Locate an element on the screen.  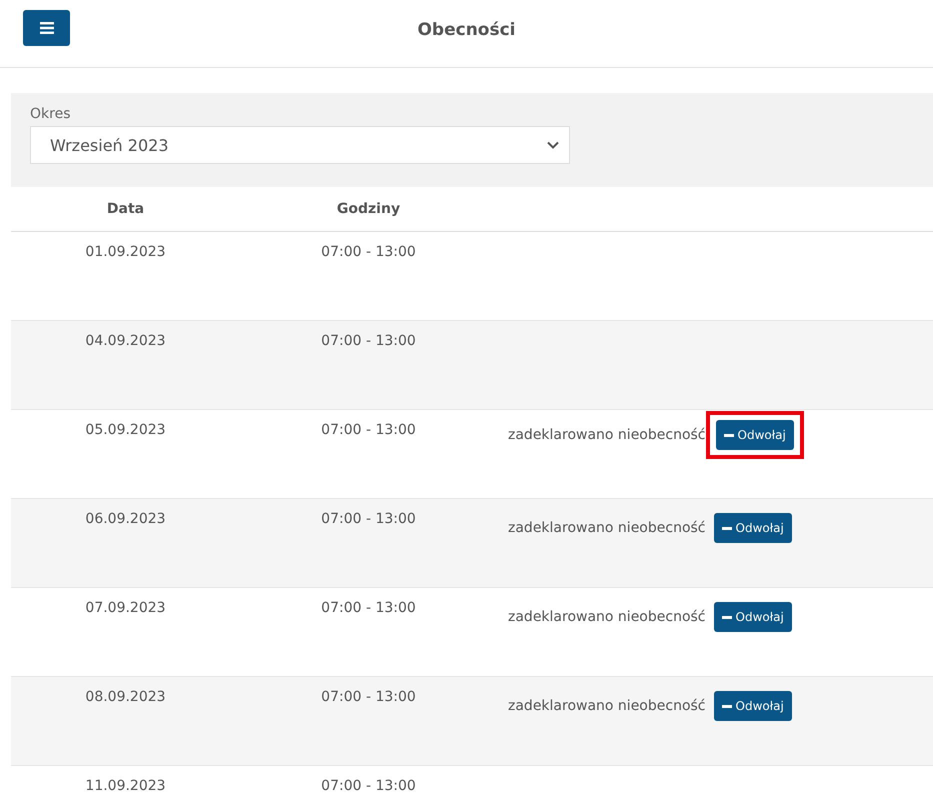
period-label: Okres is located at coordinates (50, 114).